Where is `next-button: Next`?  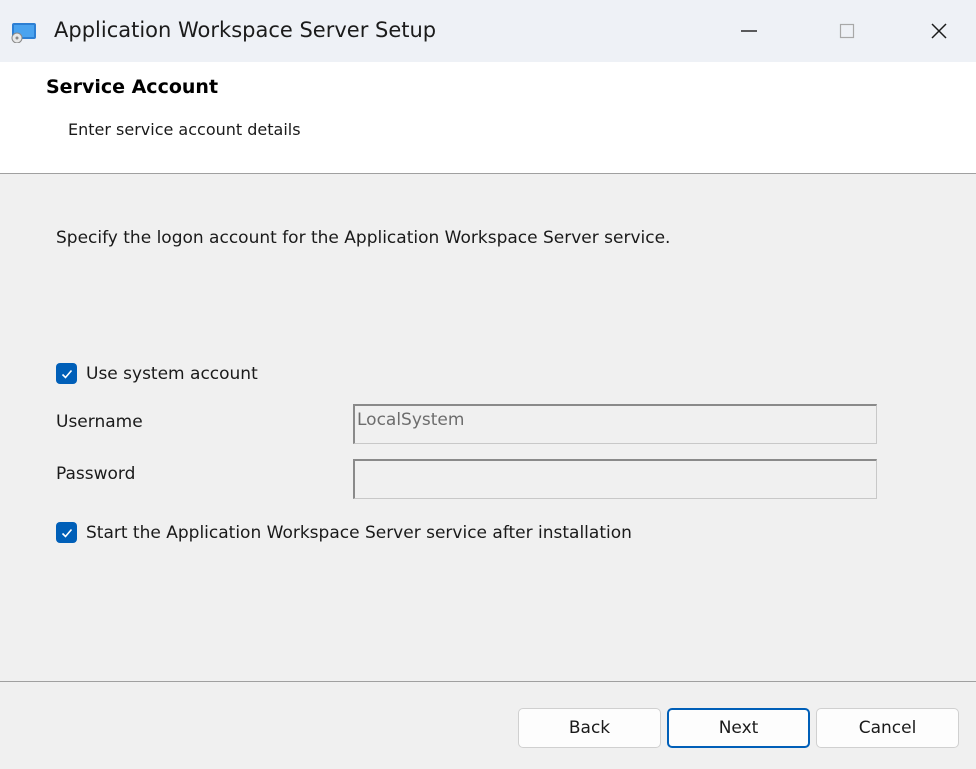 next-button: Next is located at coordinates (738, 728).